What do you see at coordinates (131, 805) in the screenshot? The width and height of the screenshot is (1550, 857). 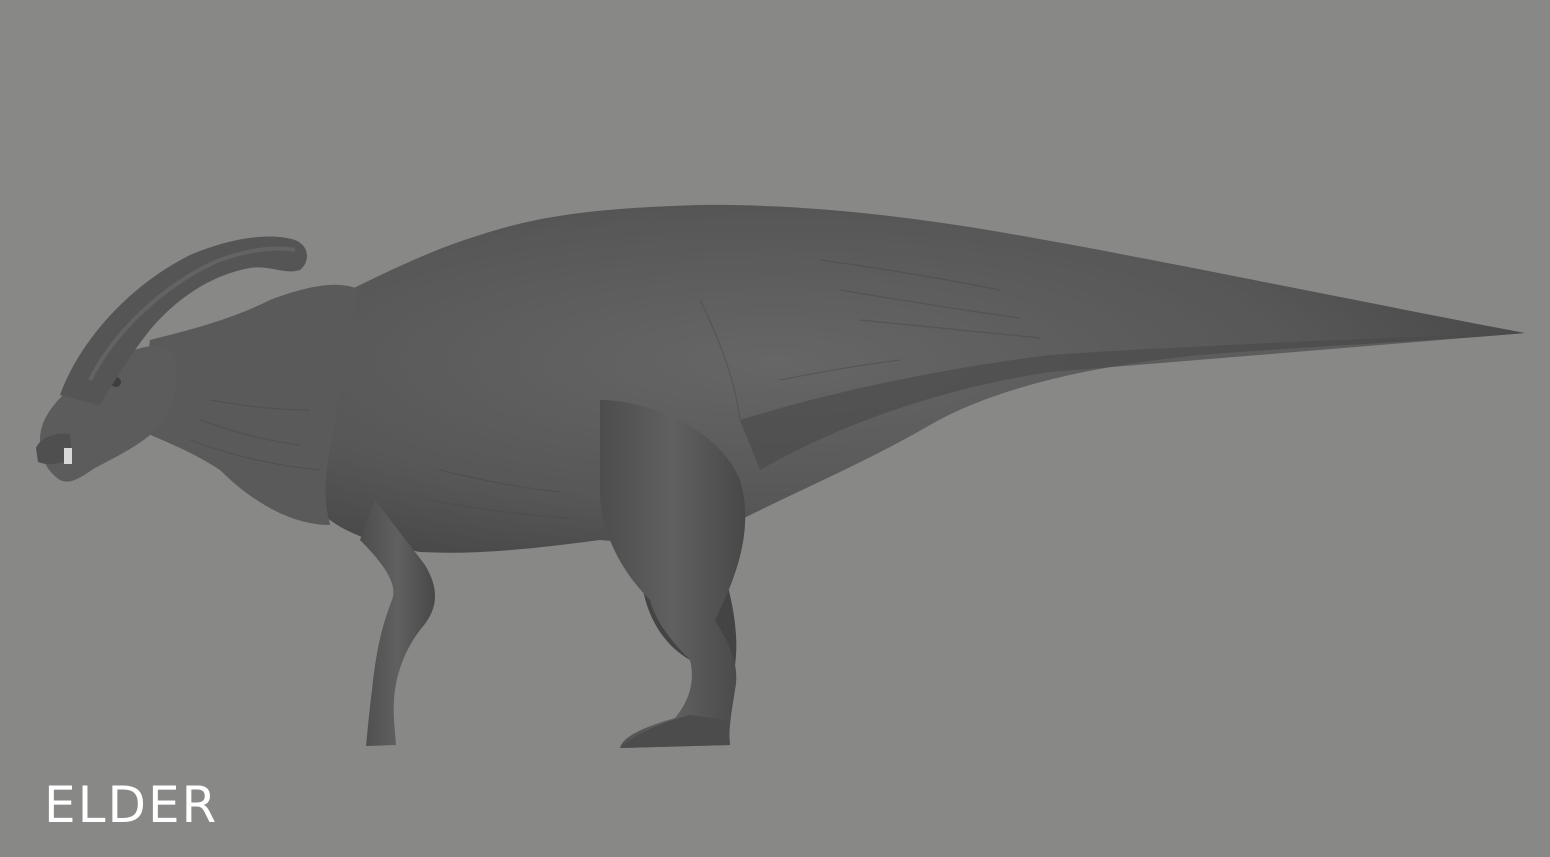 I see `caption-label: ELDER` at bounding box center [131, 805].